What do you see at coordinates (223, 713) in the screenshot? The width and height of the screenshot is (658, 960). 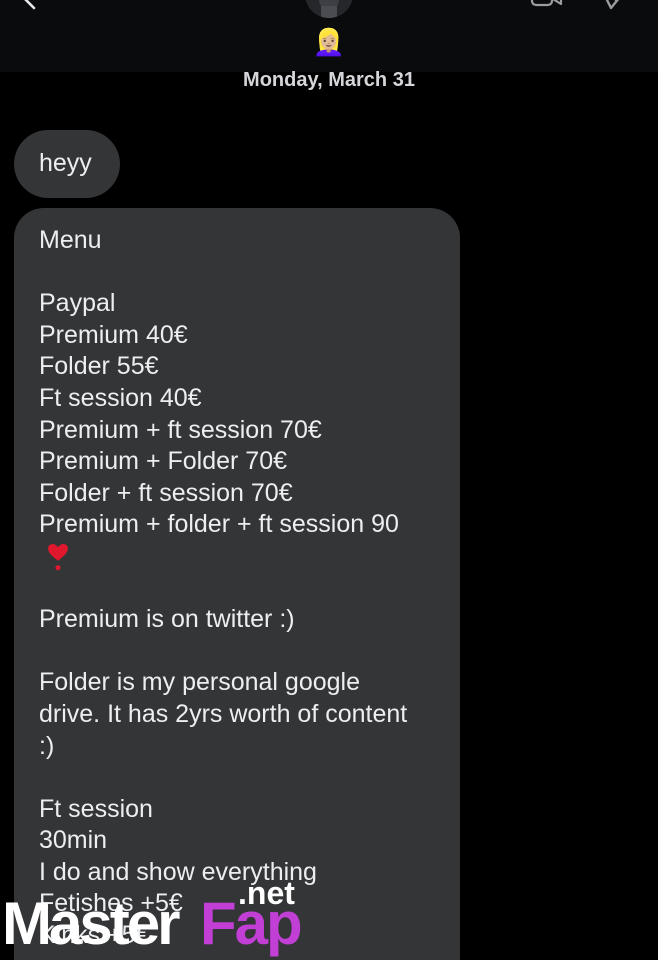 I see `message-line: drive. It has 2yrs worth of content` at bounding box center [223, 713].